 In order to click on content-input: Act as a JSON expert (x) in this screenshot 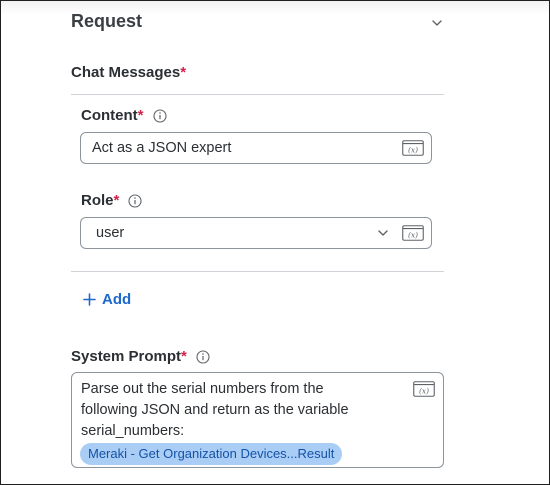, I will do `click(256, 148)`.